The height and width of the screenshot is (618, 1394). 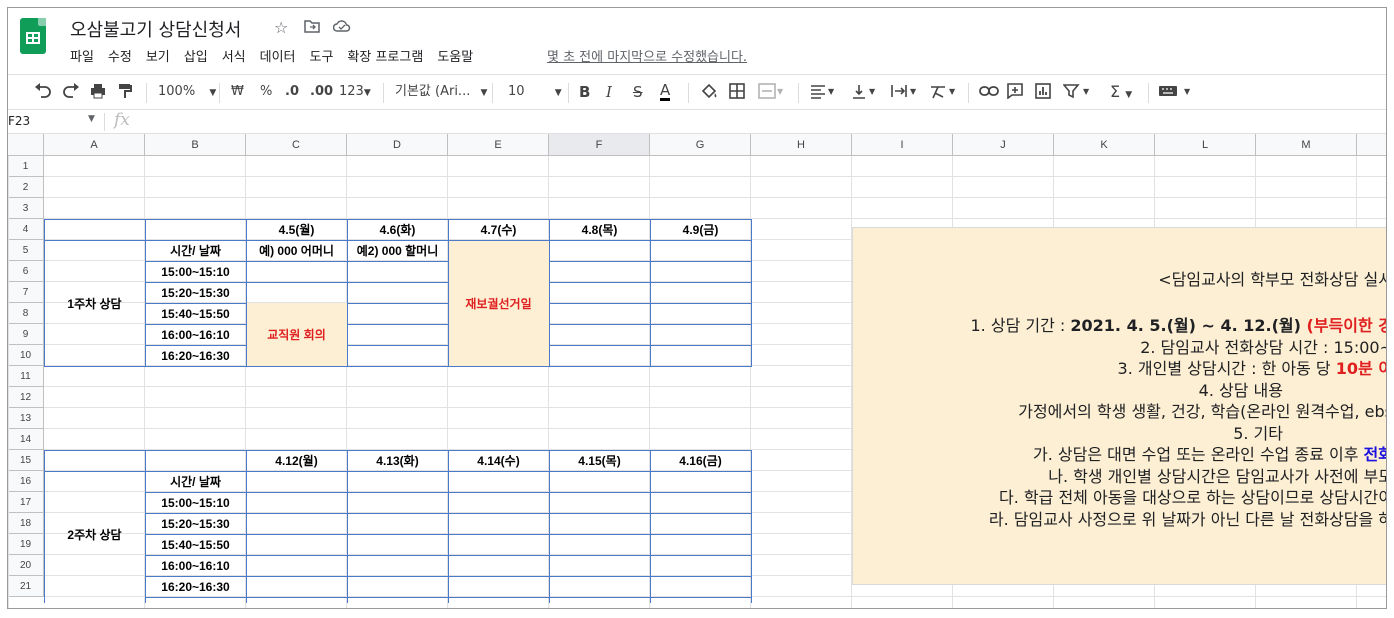 I want to click on menu-edit: 수정, so click(x=120, y=55).